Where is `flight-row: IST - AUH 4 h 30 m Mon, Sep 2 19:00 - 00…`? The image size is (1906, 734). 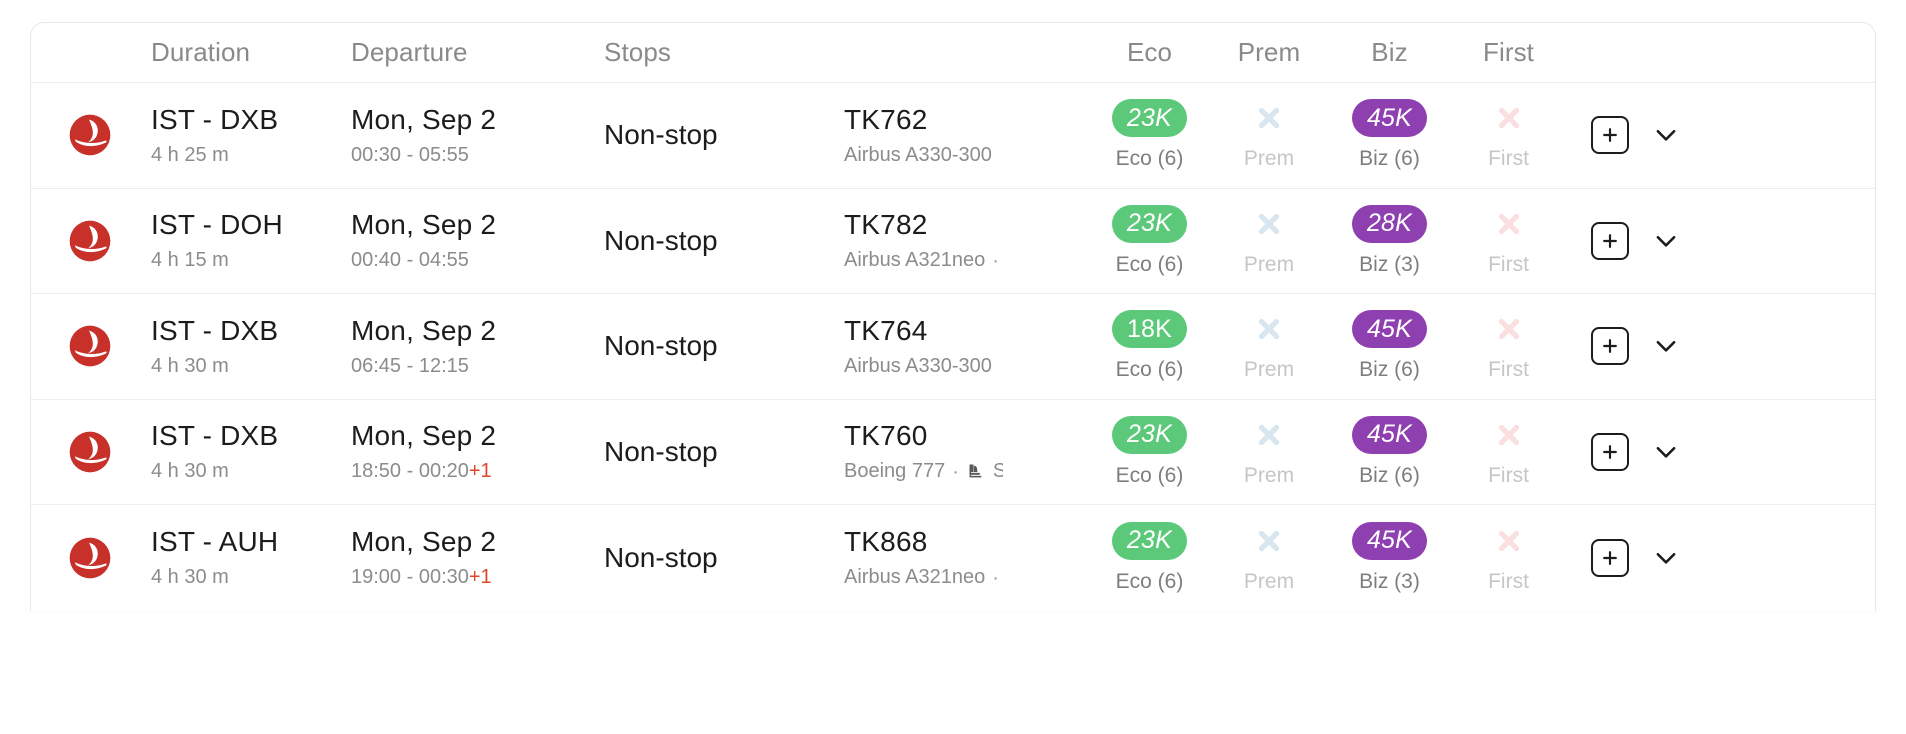
flight-row: IST - AUH 4 h 30 m Mon, Sep 2 19:00 - 00… is located at coordinates (953, 558).